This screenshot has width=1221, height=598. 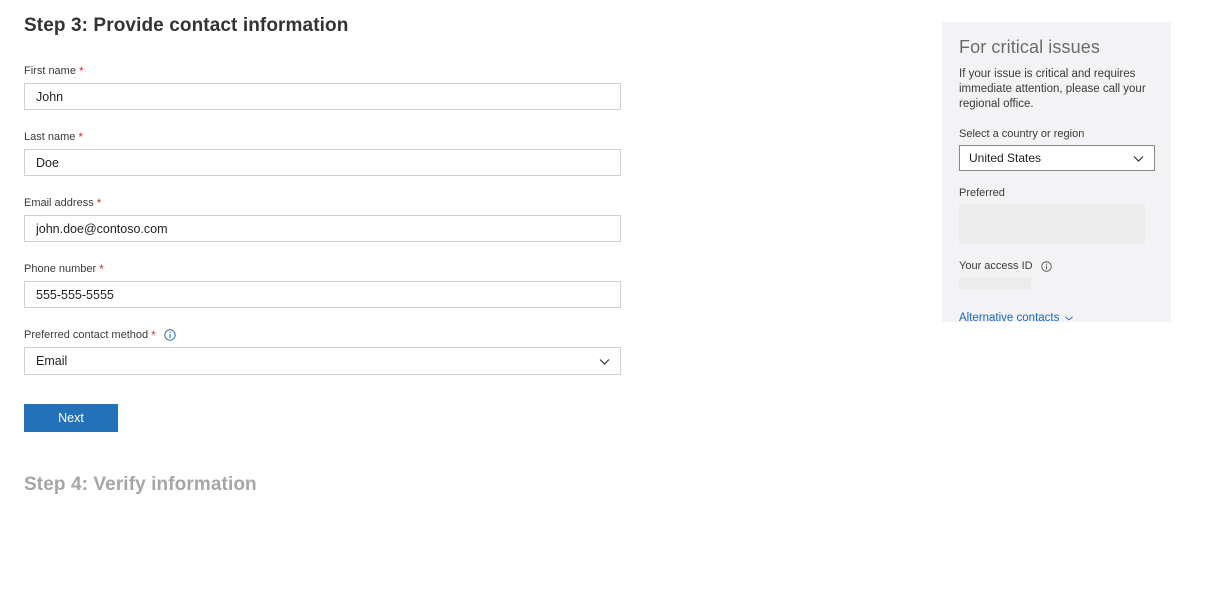 I want to click on chevron-down-icon, so click(x=1069, y=318).